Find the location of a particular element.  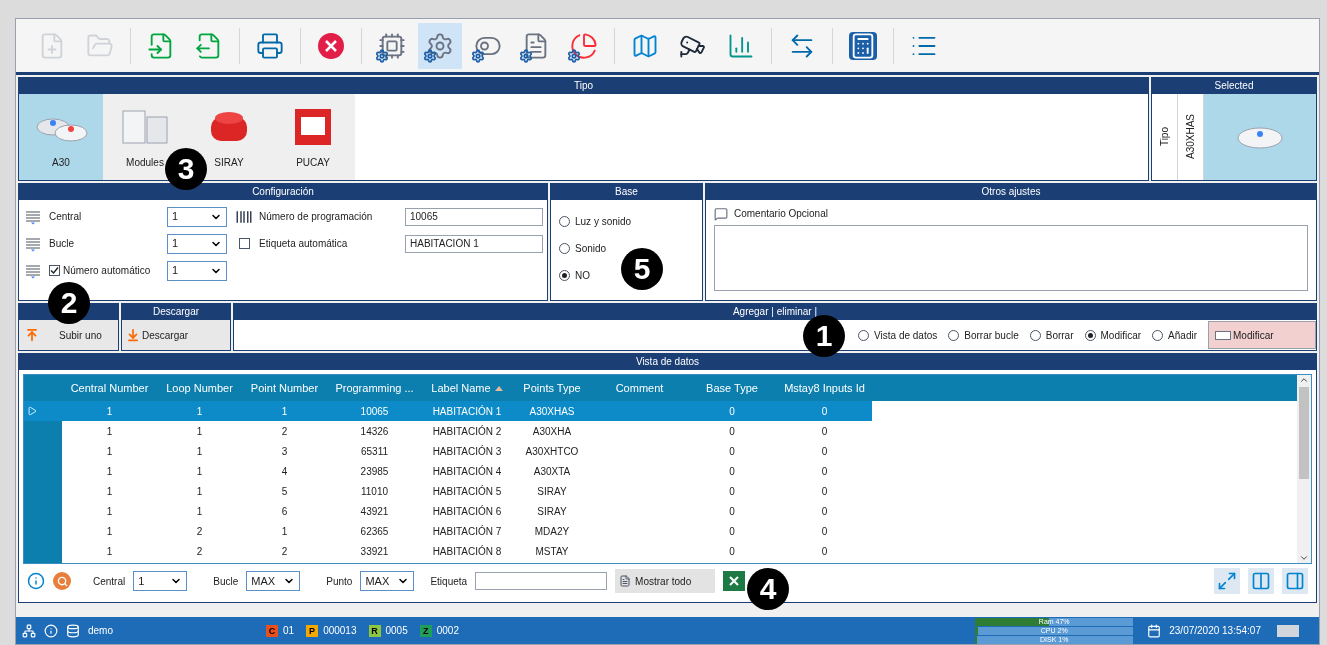

column-header: Central Number is located at coordinates (109, 388).